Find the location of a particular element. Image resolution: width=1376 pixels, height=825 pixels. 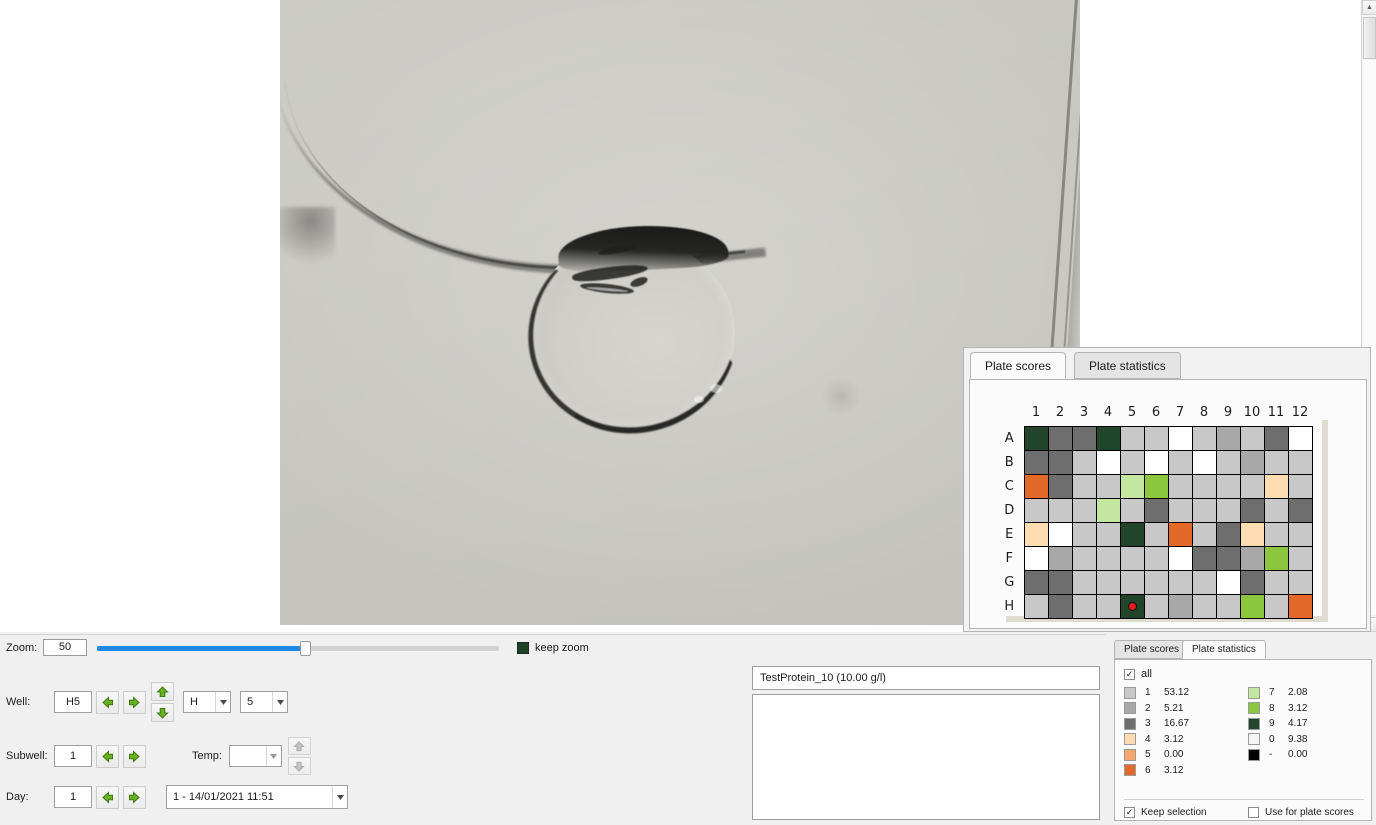

plate-well-B3 is located at coordinates (1084, 462).